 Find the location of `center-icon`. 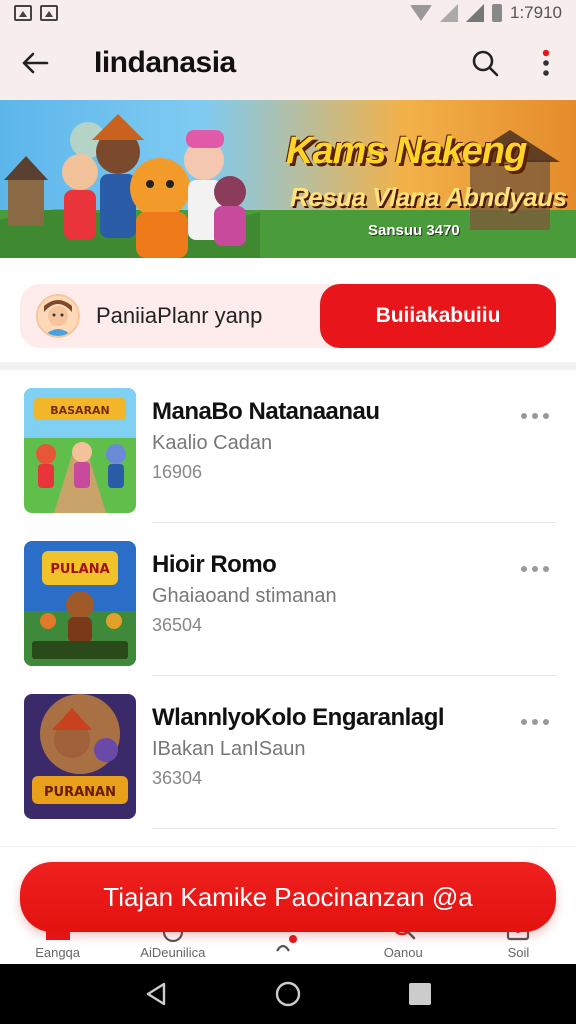

center-icon is located at coordinates (288, 943).